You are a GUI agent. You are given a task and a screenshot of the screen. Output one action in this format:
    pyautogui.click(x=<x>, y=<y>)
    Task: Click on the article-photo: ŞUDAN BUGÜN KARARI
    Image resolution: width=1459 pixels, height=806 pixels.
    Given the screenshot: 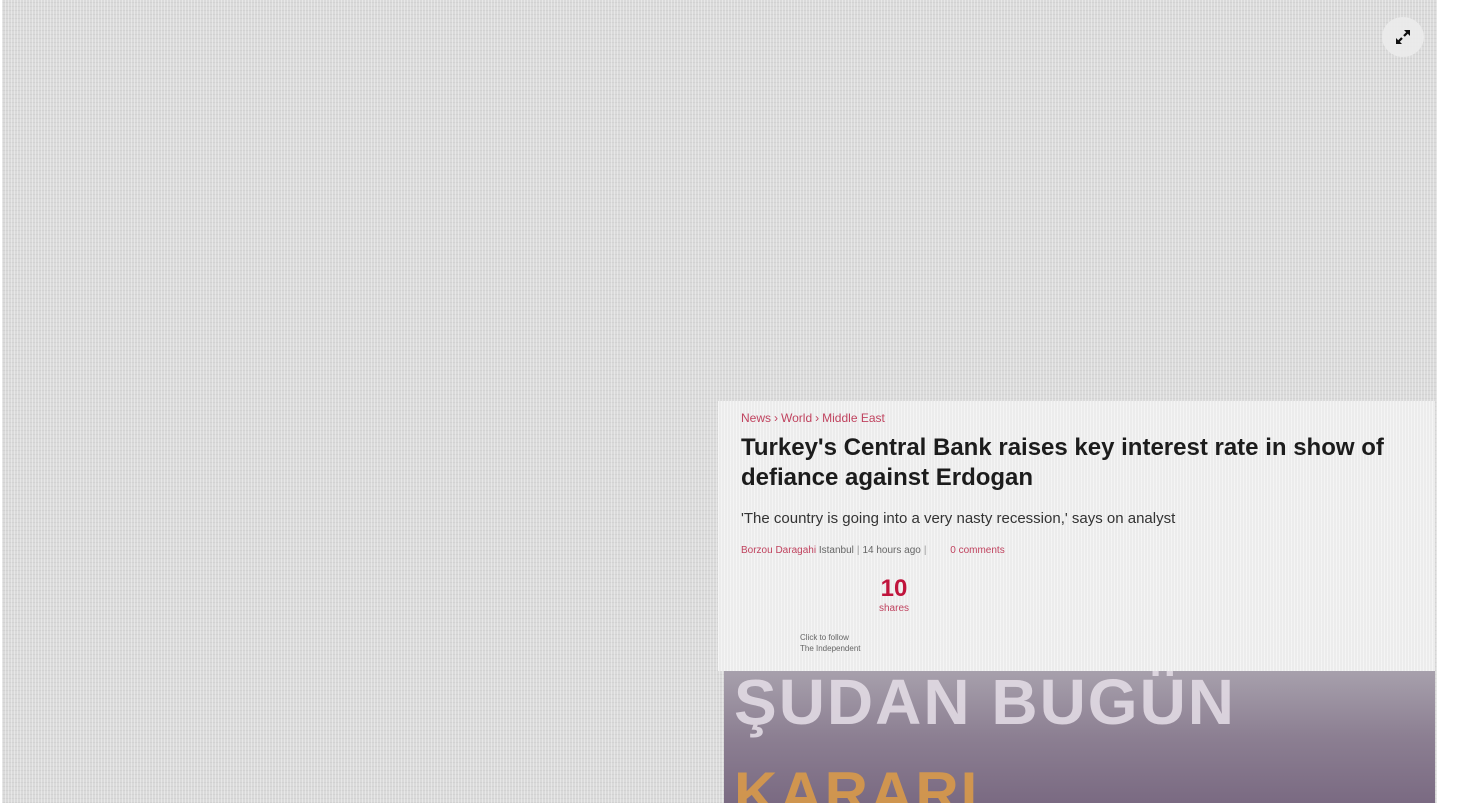 What is the action you would take?
    pyautogui.click(x=1079, y=737)
    